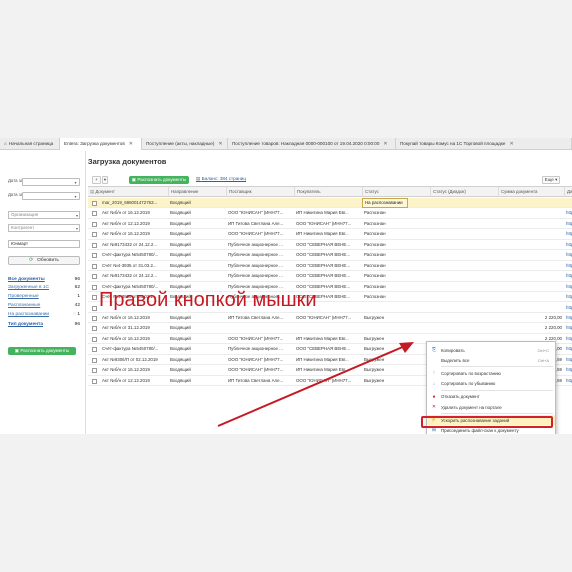 The width and height of the screenshot is (572, 572). Describe the element at coordinates (128, 192) in the screenshot. I see `column-document: ▤ Документ` at that location.